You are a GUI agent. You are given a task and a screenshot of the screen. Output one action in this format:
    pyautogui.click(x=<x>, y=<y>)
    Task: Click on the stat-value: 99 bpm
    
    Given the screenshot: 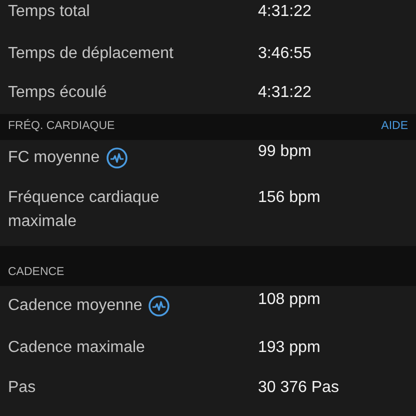 What is the action you would take?
    pyautogui.click(x=285, y=152)
    